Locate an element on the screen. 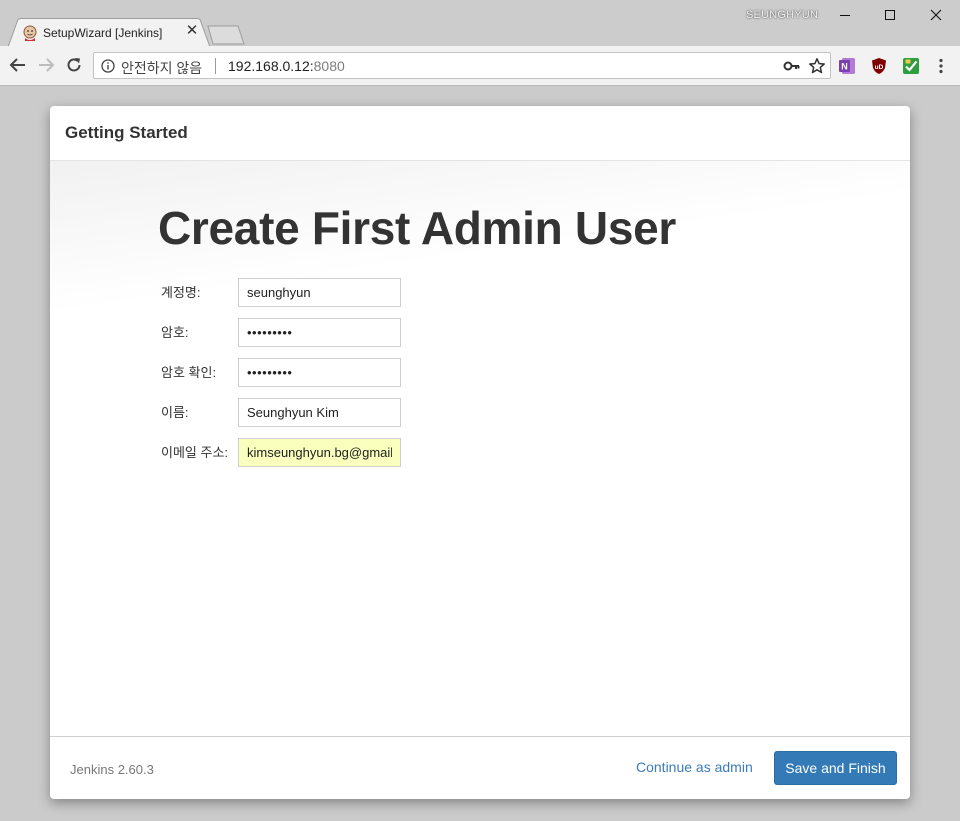  forward-arrow-icon is located at coordinates (47, 65).